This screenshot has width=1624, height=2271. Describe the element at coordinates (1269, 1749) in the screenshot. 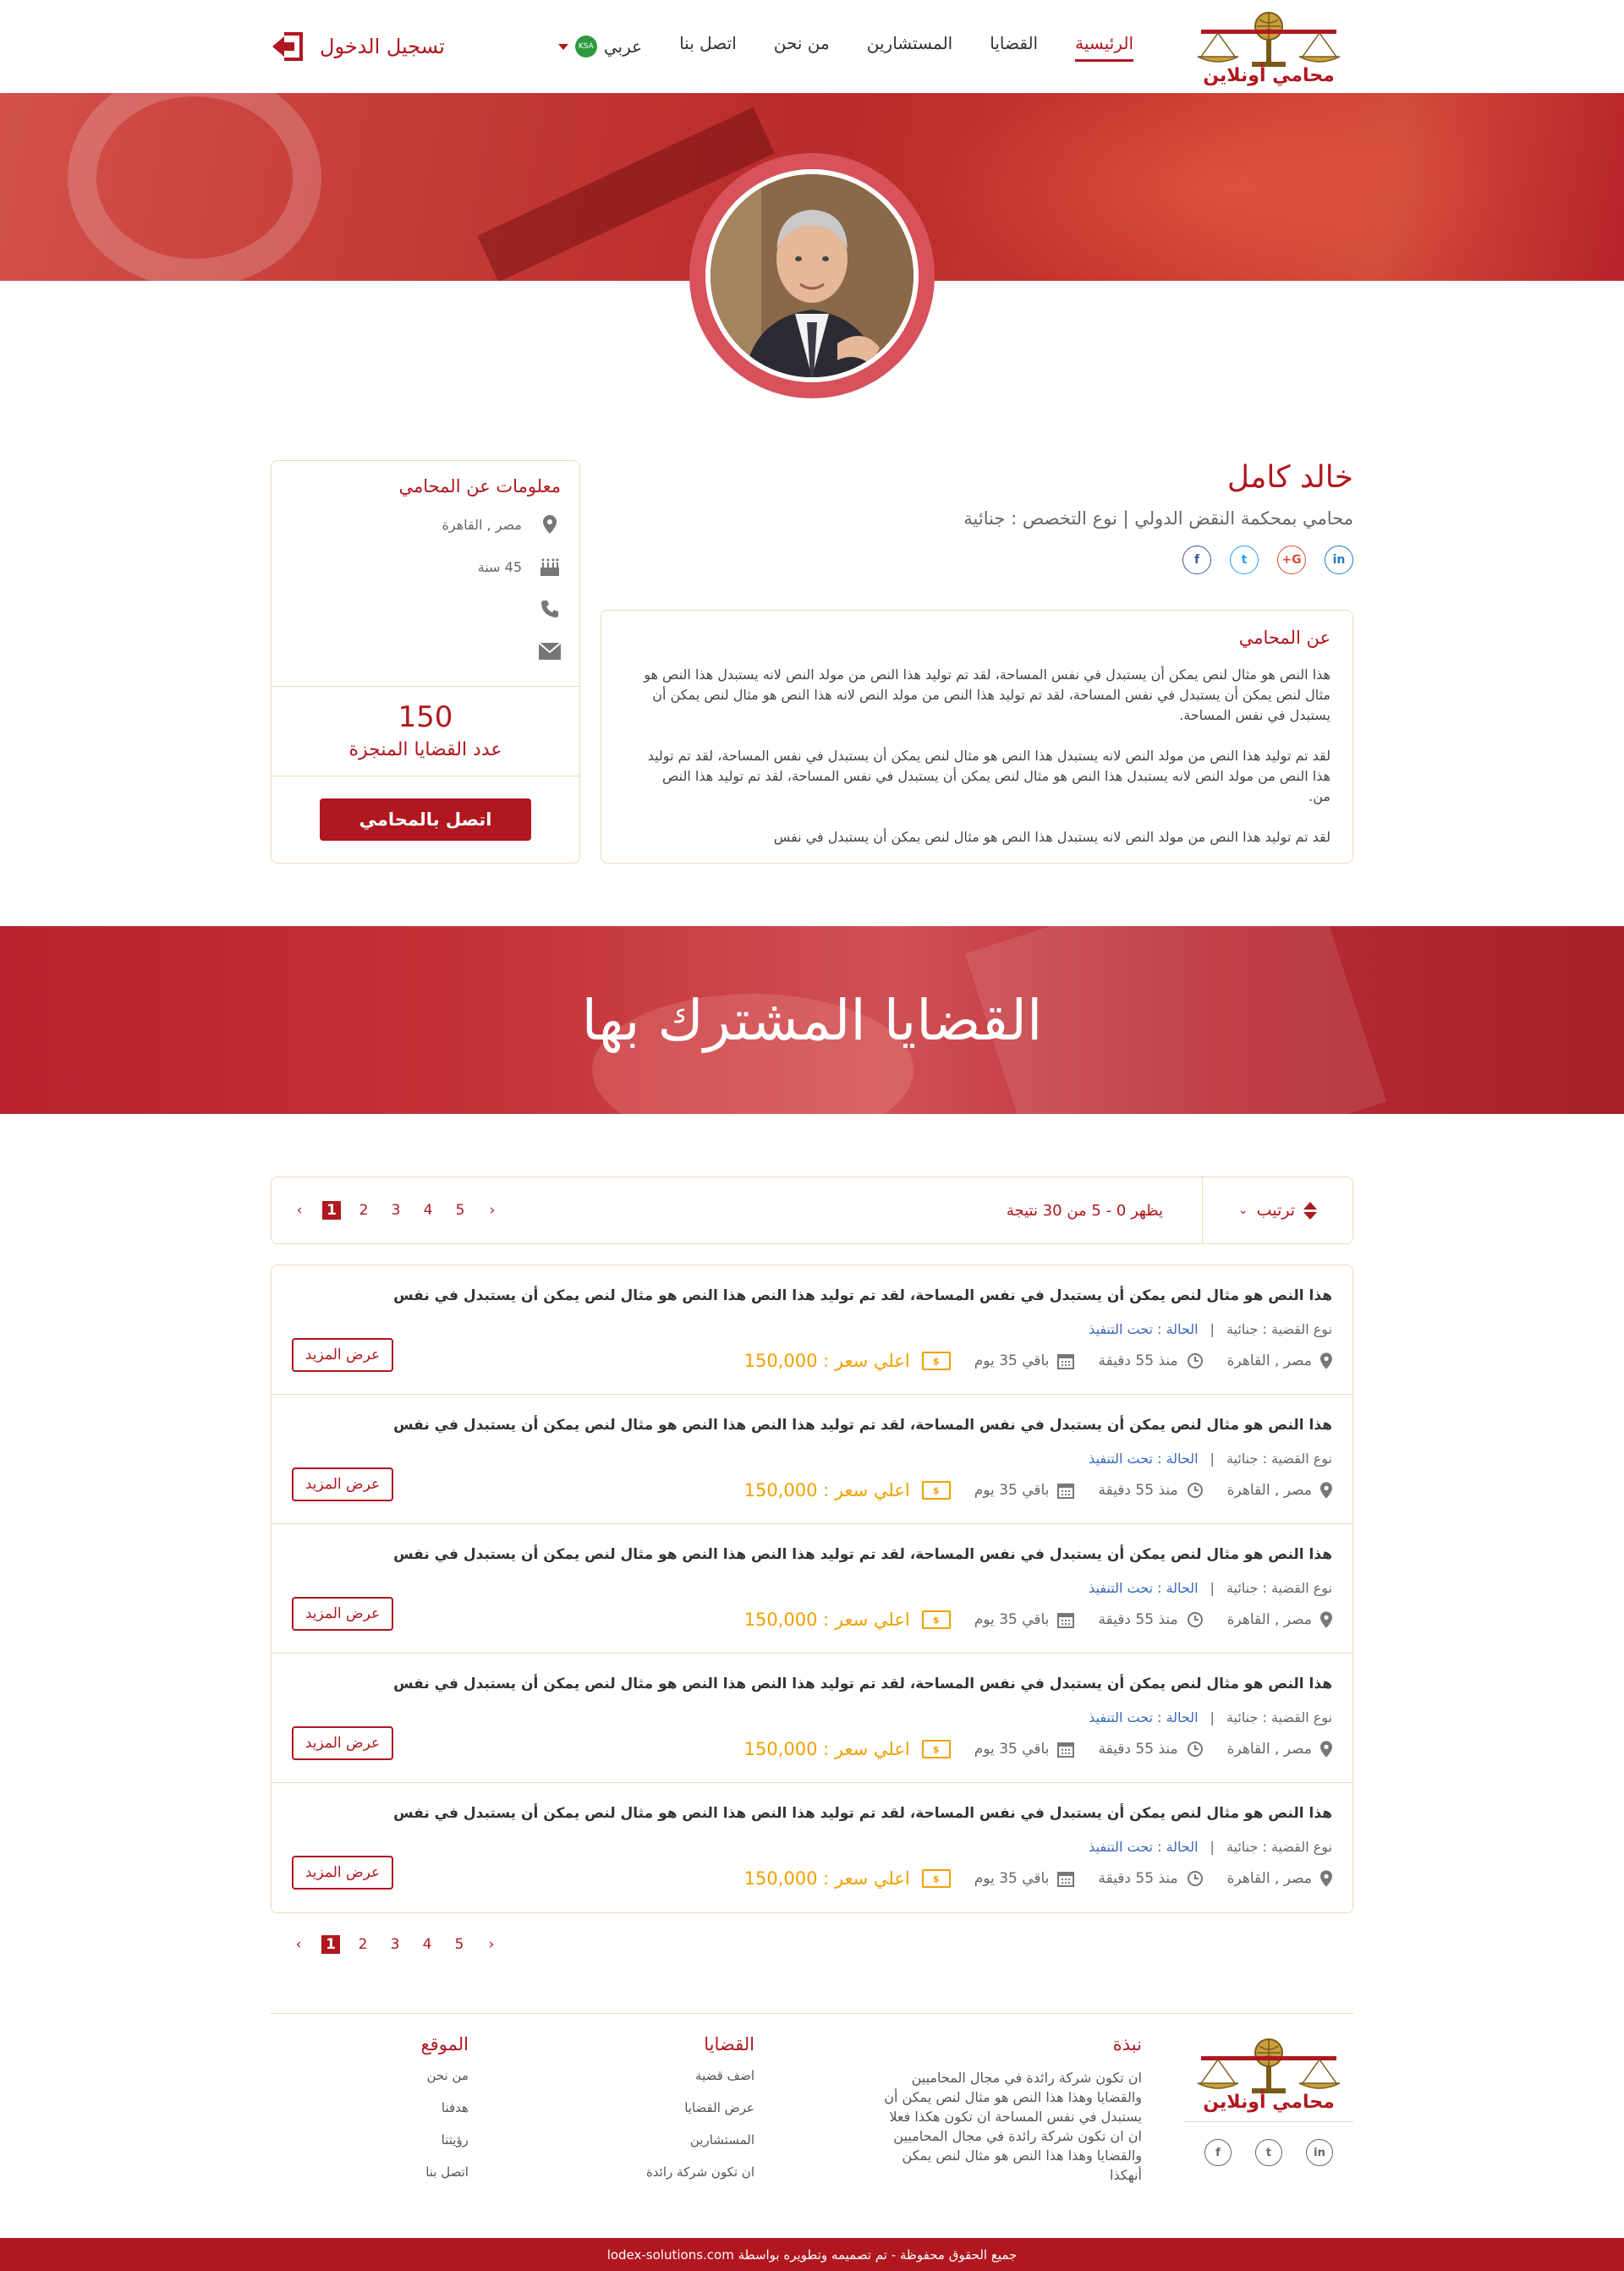

I see `case-location-text: مصر , القاهرة` at that location.